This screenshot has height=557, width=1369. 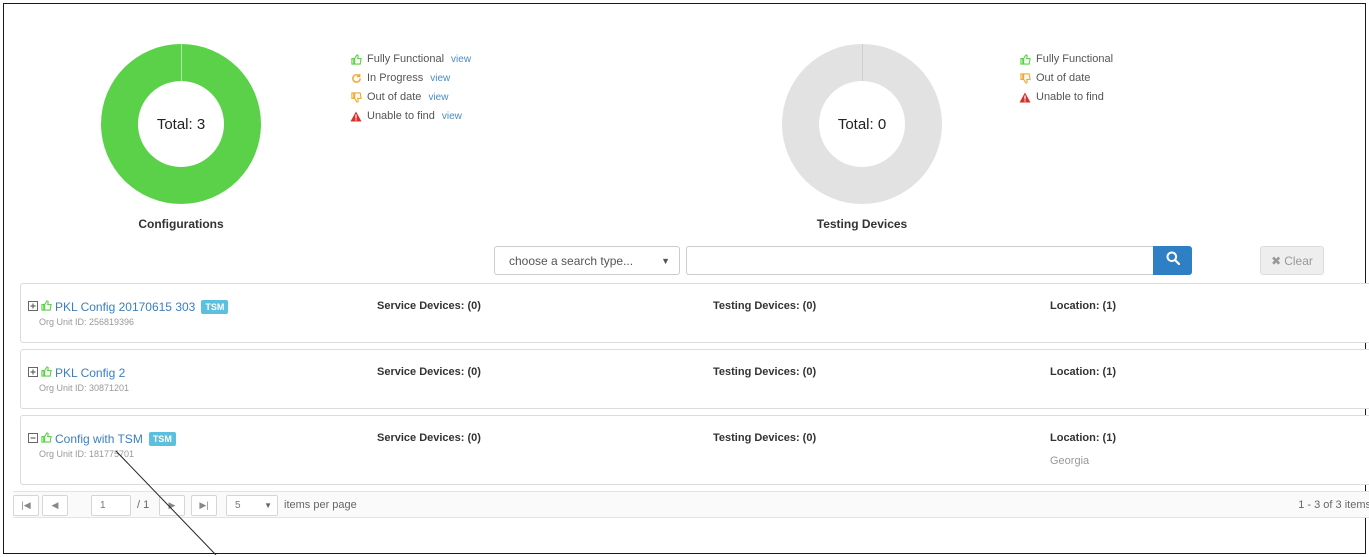 I want to click on org-unit-id: Org Unit ID: 181775701, so click(x=87, y=454).